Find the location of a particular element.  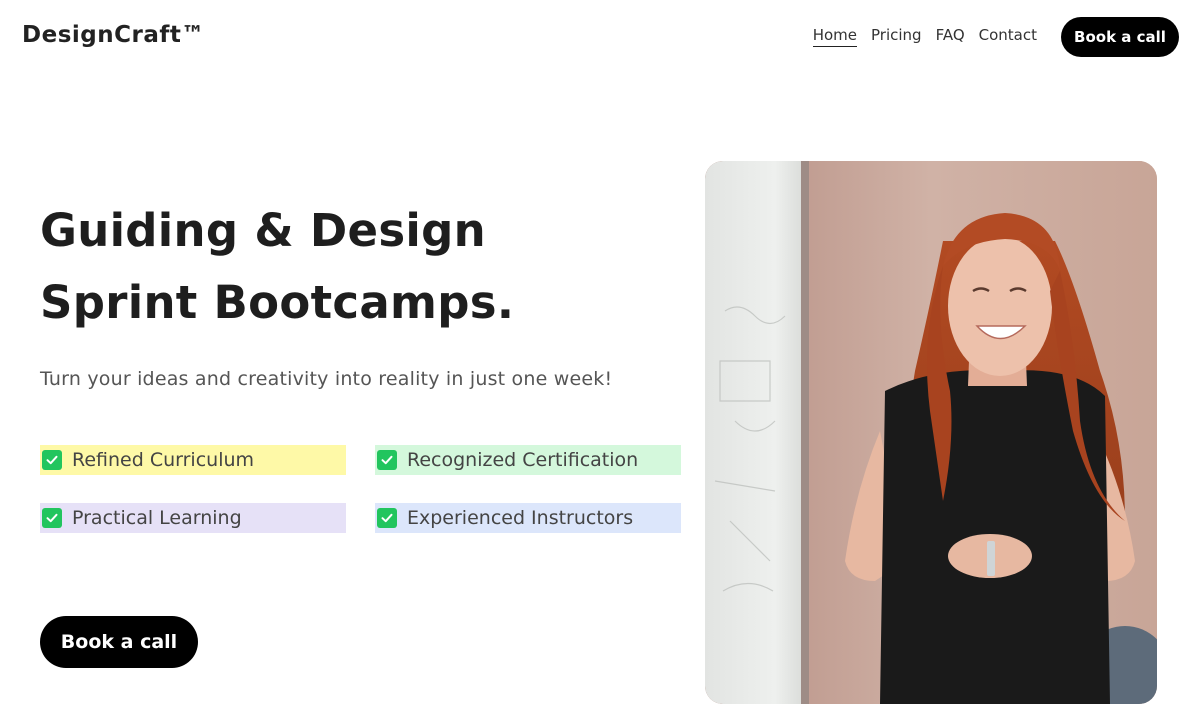

nav-pricing-link: Pricing is located at coordinates (896, 36).